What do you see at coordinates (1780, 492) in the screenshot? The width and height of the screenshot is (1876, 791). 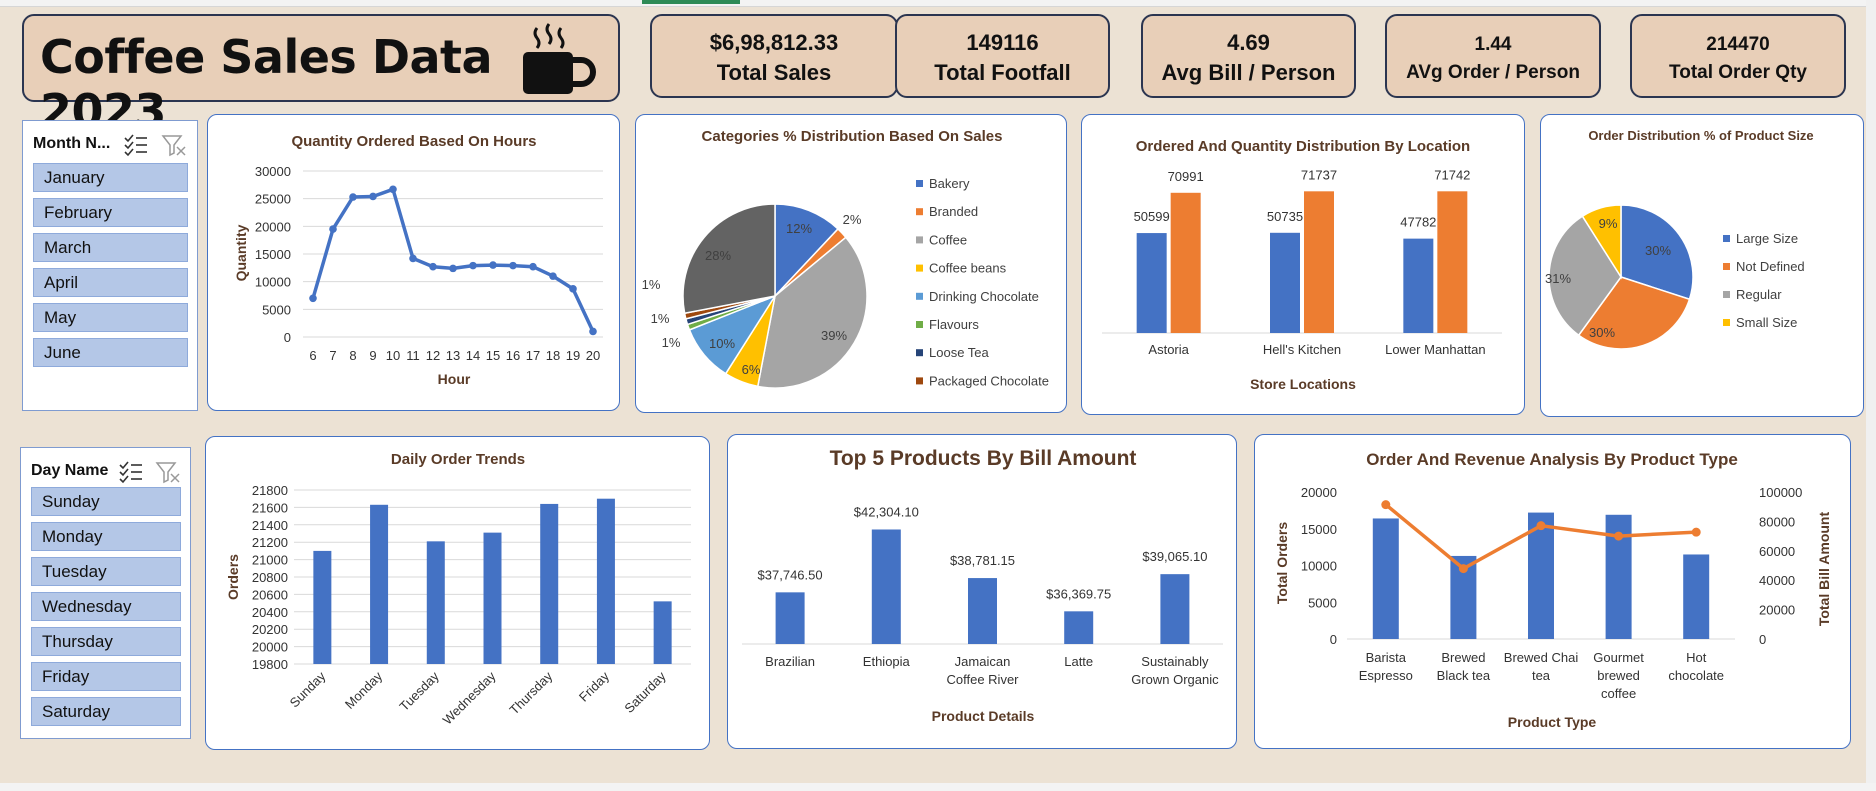 I see `y2-tick-label: 100000` at bounding box center [1780, 492].